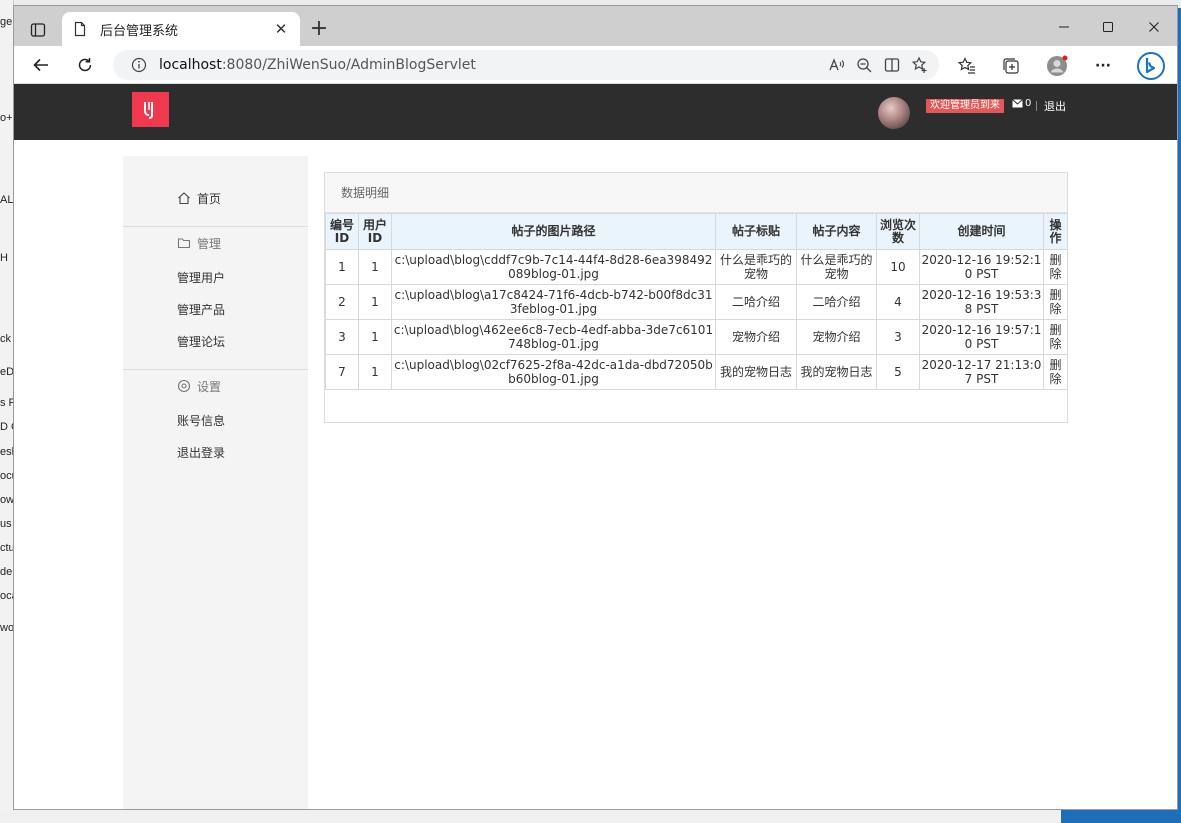 This screenshot has width=1181, height=823. I want to click on profile-button, so click(1057, 66).